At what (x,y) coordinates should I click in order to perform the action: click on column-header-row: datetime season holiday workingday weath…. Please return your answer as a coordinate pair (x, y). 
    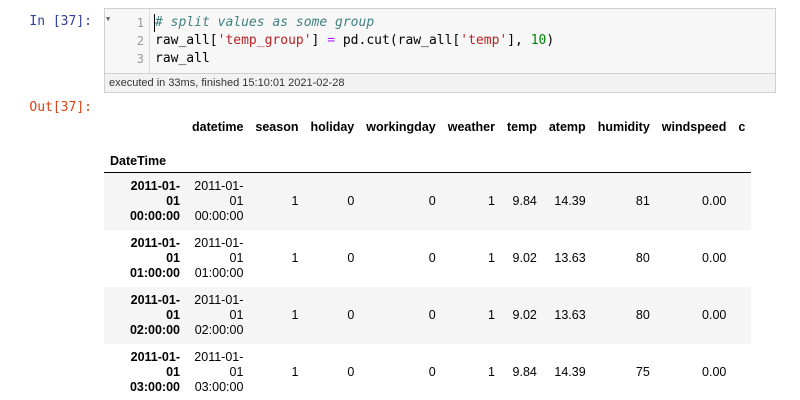
    Looking at the image, I should click on (427, 127).